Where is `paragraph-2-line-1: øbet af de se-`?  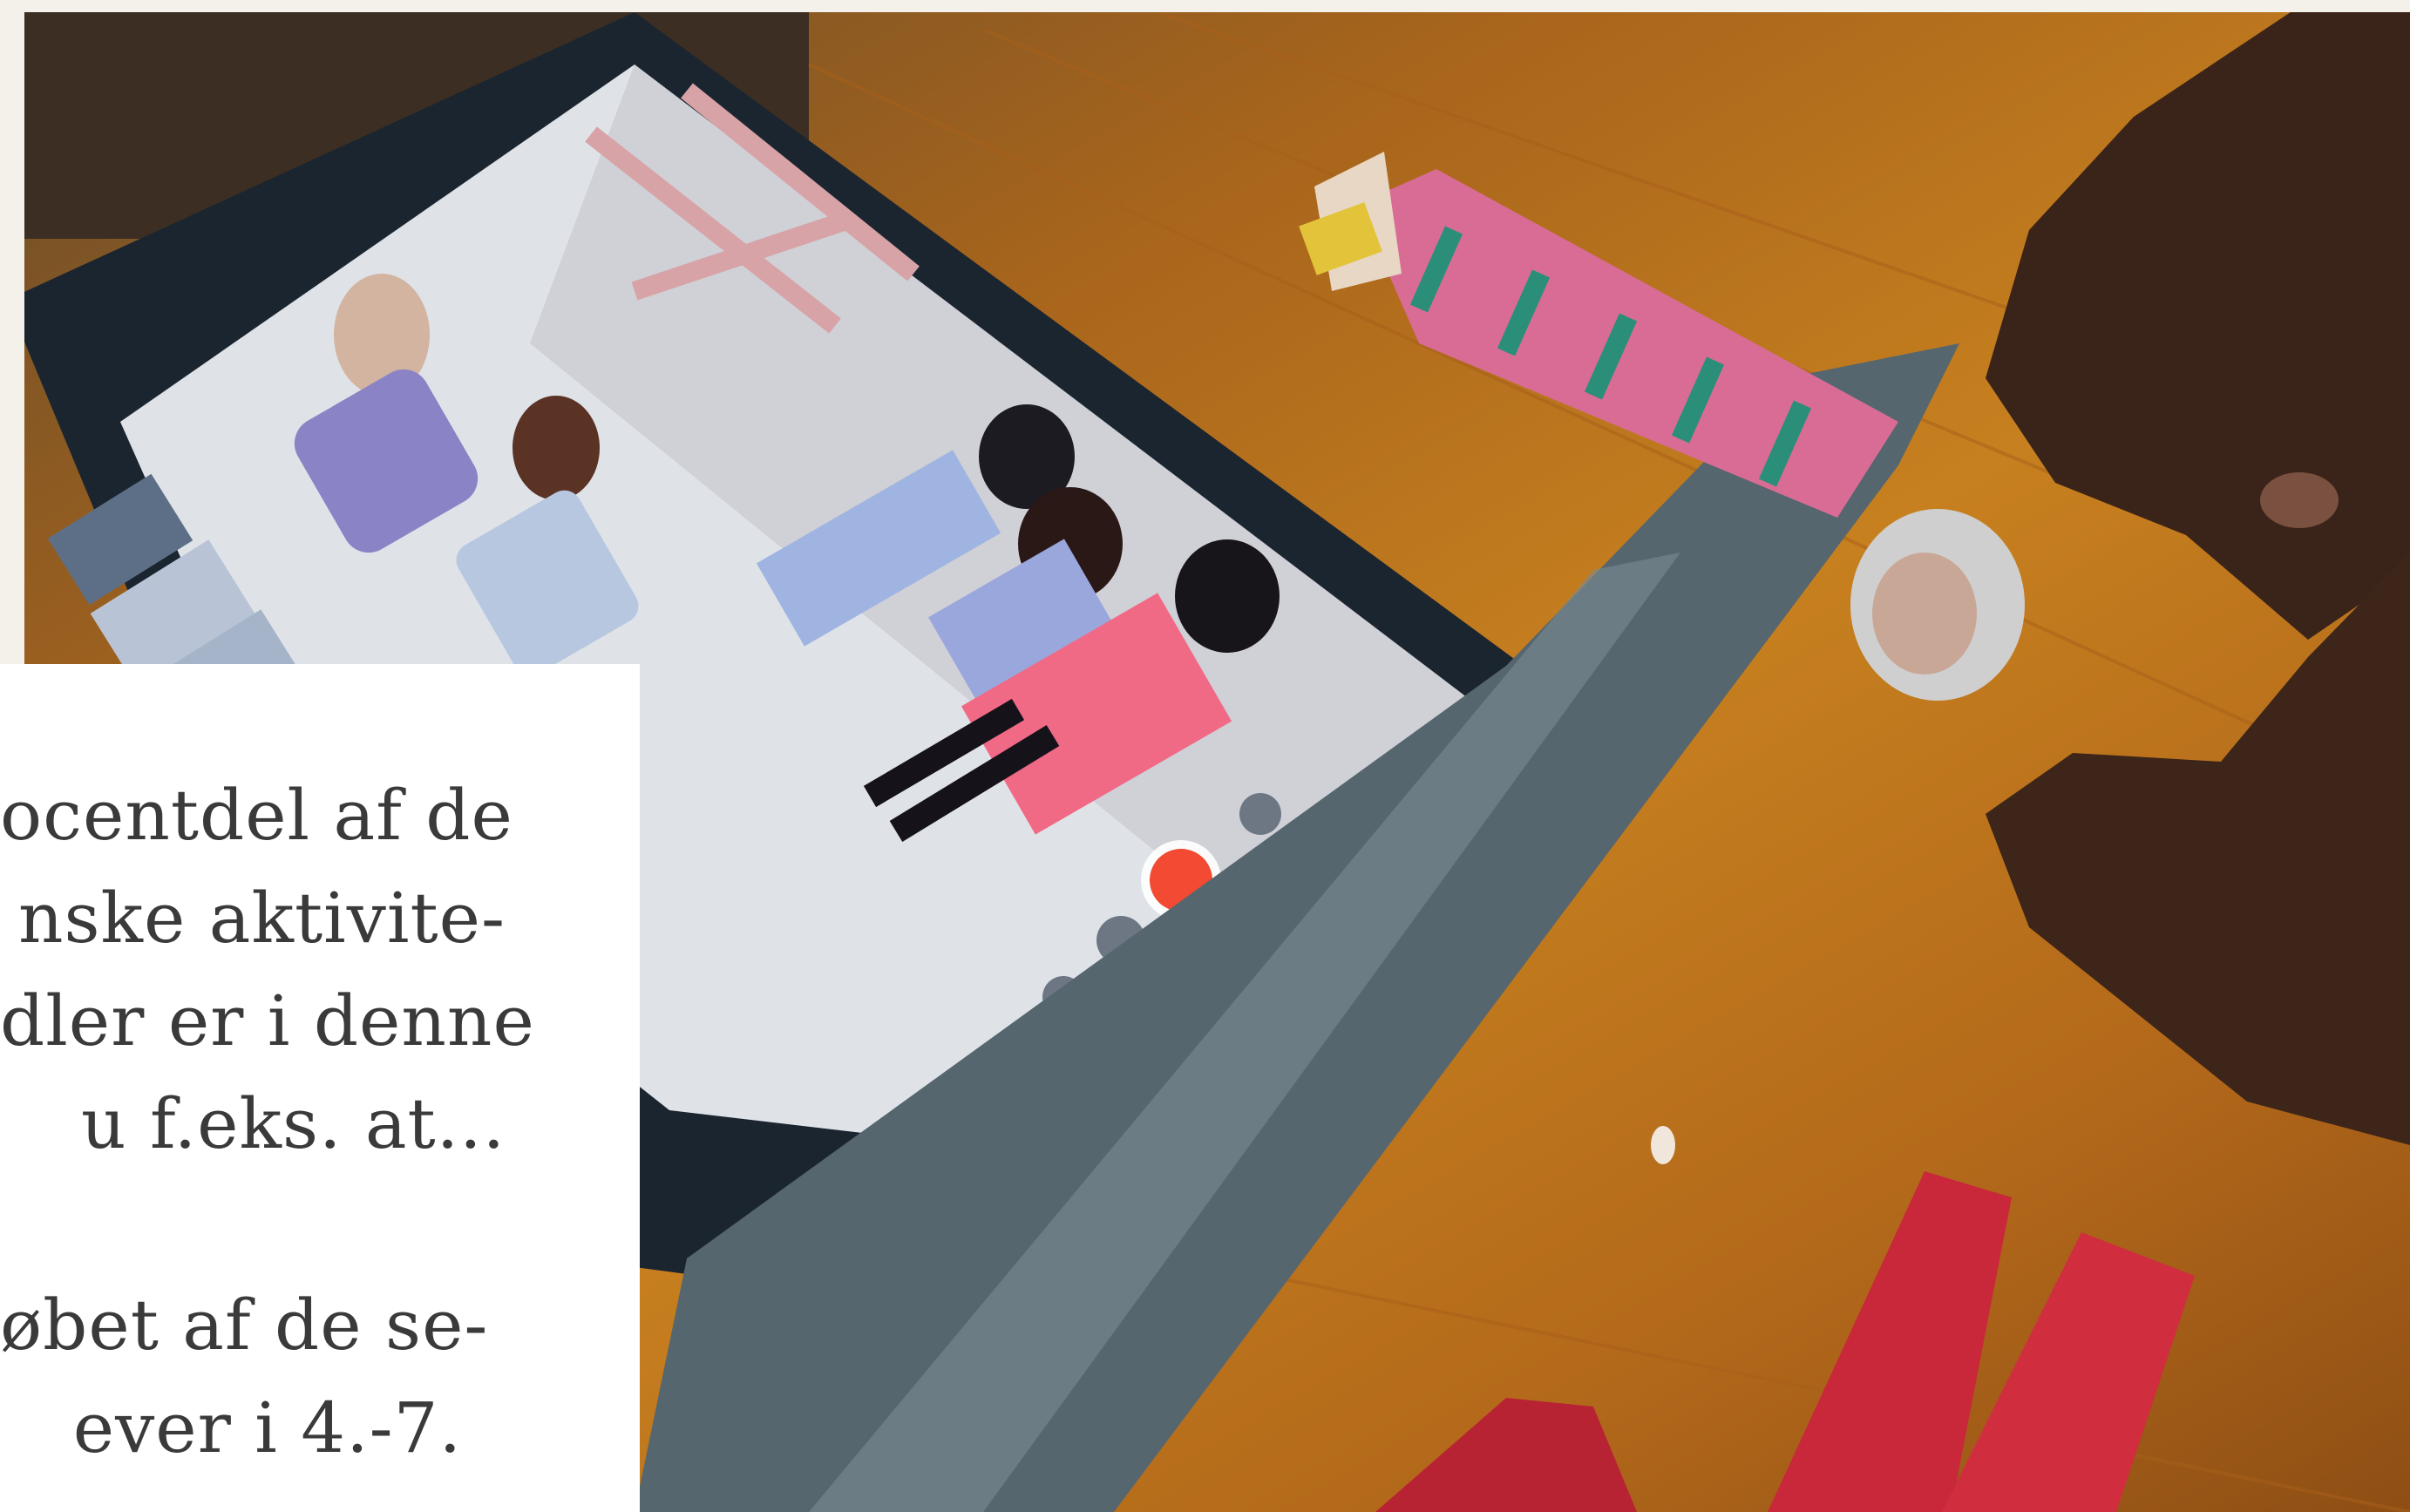 paragraph-2-line-1: øbet af de se- is located at coordinates (244, 1325).